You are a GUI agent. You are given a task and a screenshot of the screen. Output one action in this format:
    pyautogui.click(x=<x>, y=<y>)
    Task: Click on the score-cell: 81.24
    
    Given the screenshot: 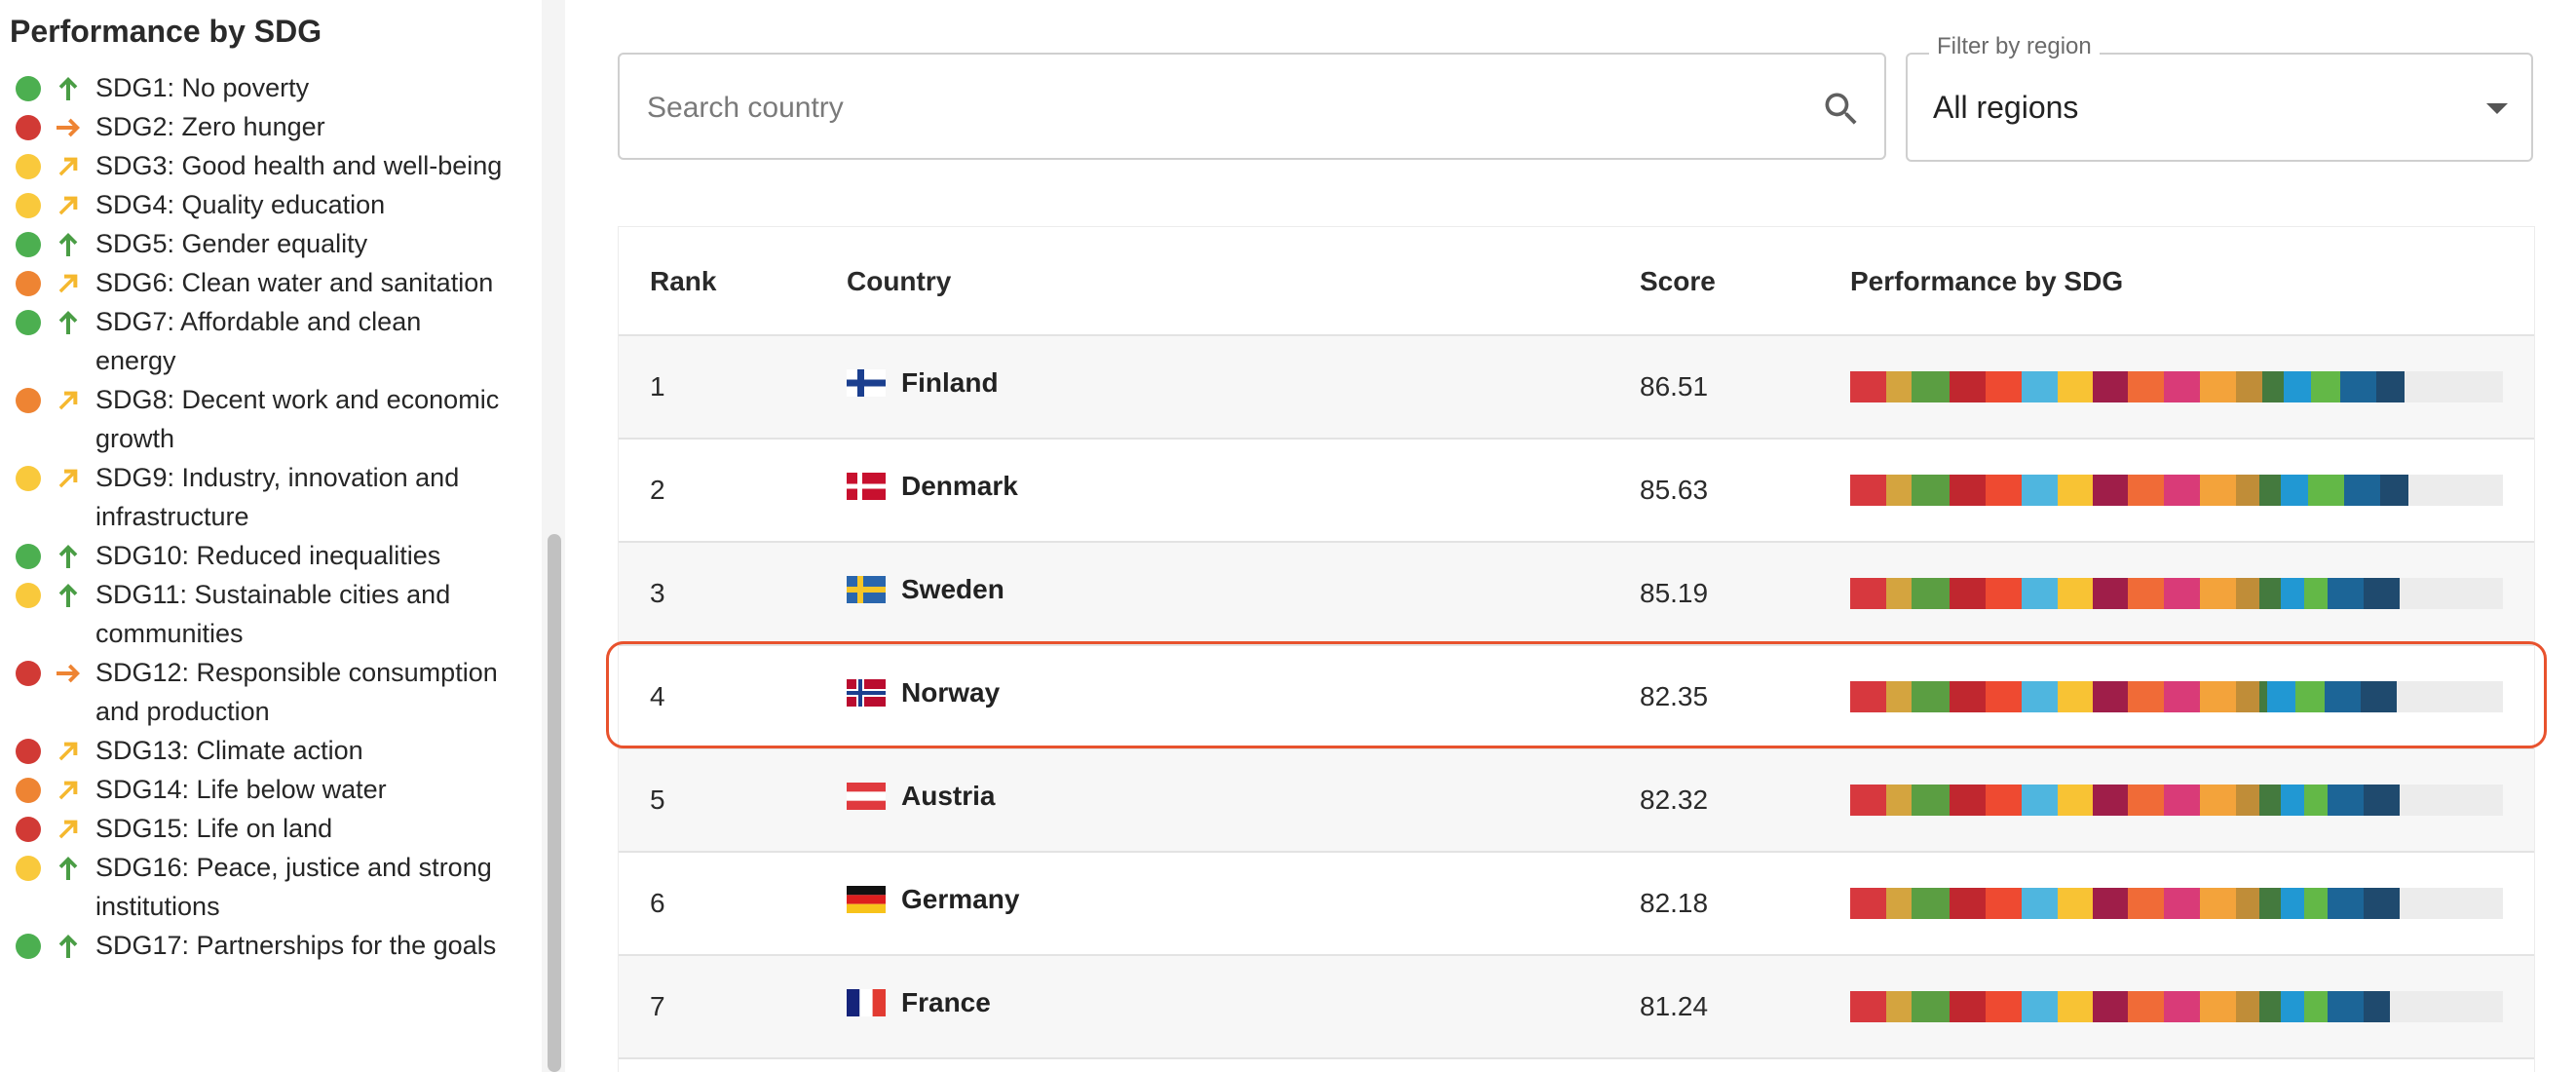 What is the action you would take?
    pyautogui.click(x=1674, y=1006)
    